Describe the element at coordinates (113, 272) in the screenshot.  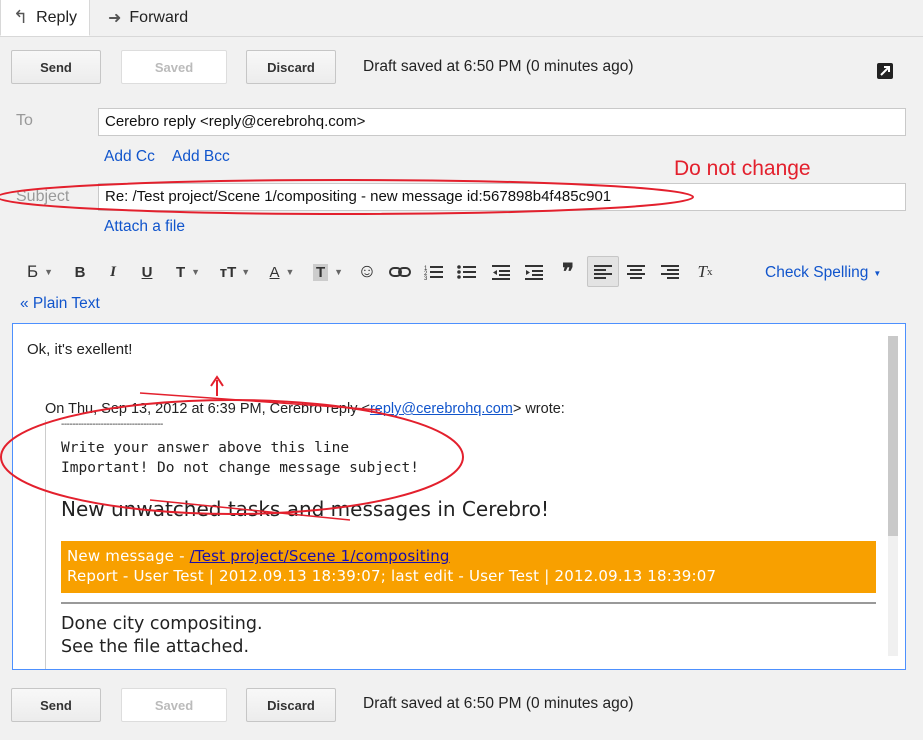
I see `italic-button: I` at that location.